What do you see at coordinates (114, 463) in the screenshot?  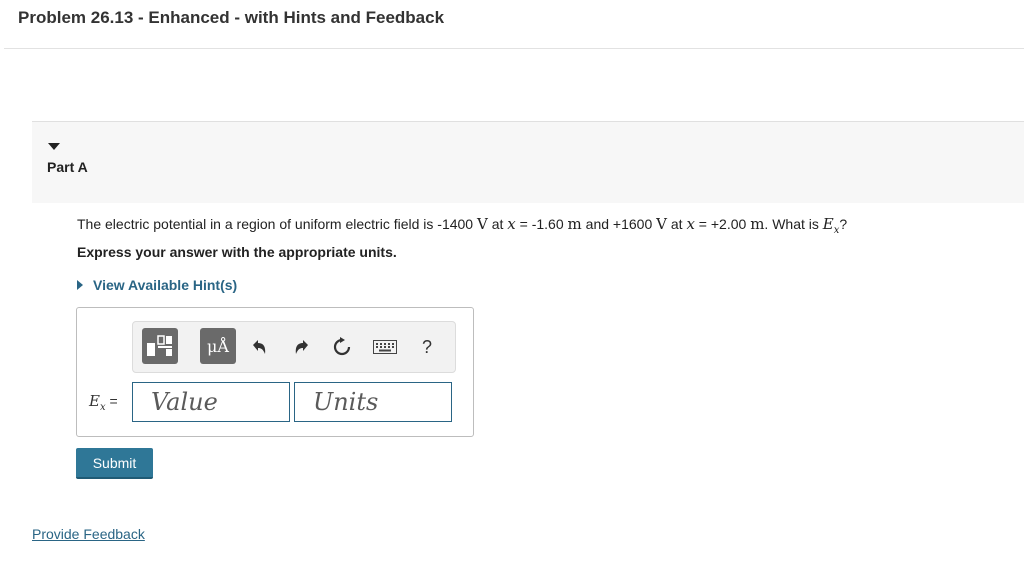 I see `submit-button: Submit` at bounding box center [114, 463].